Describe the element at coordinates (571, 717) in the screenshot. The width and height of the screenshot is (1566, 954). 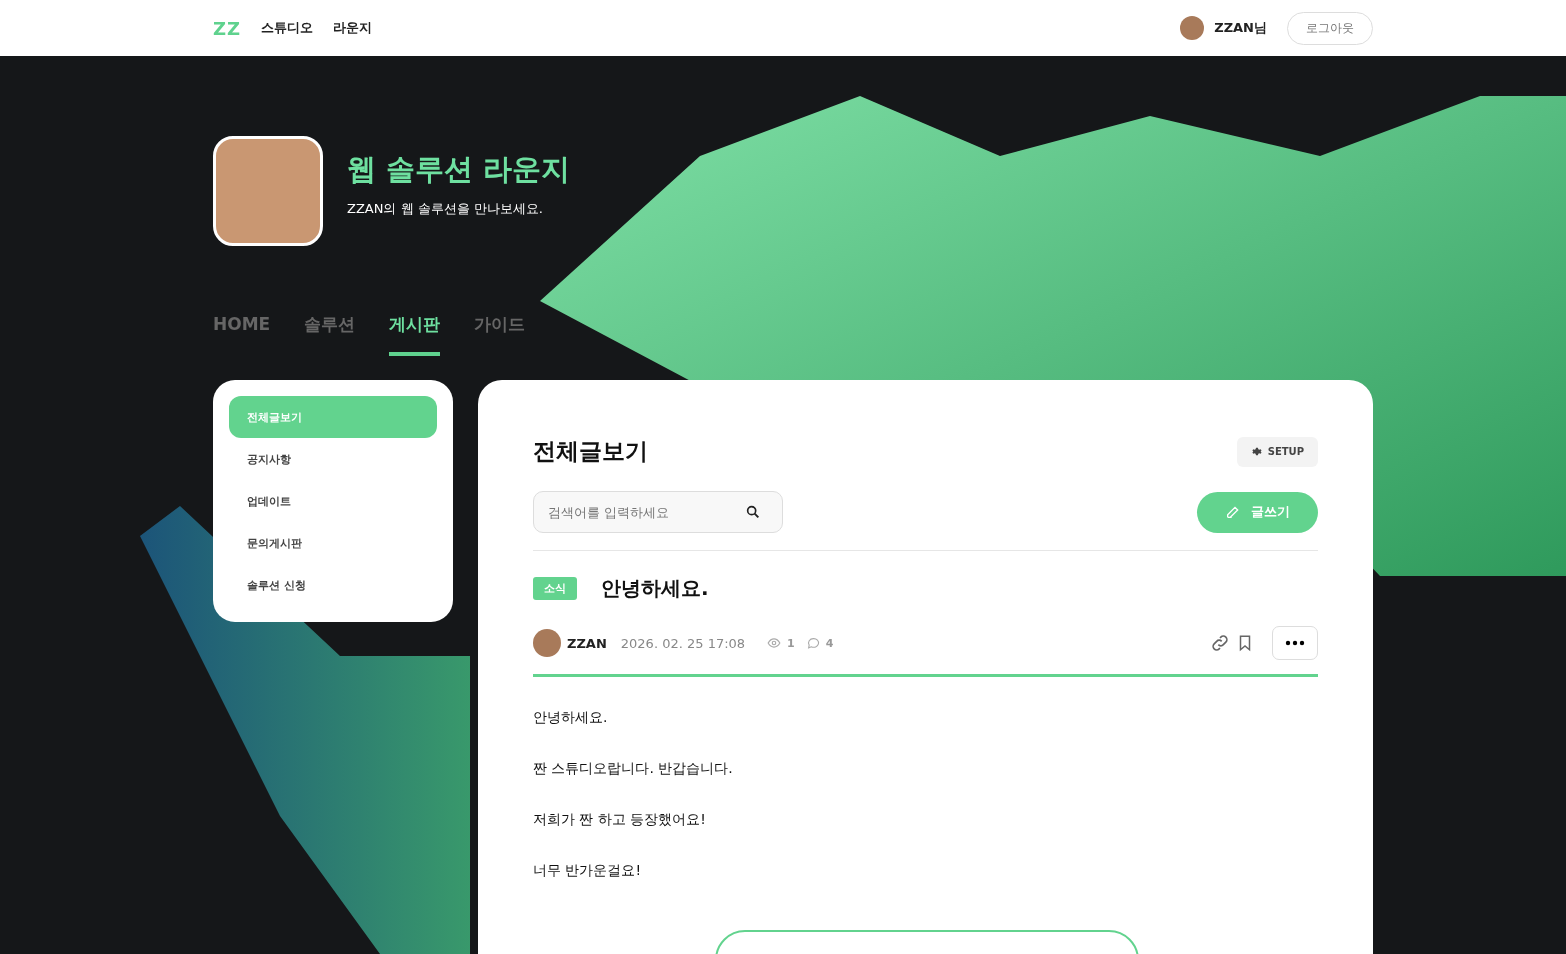
I see `post-paragraph: 안녕하세요.` at that location.